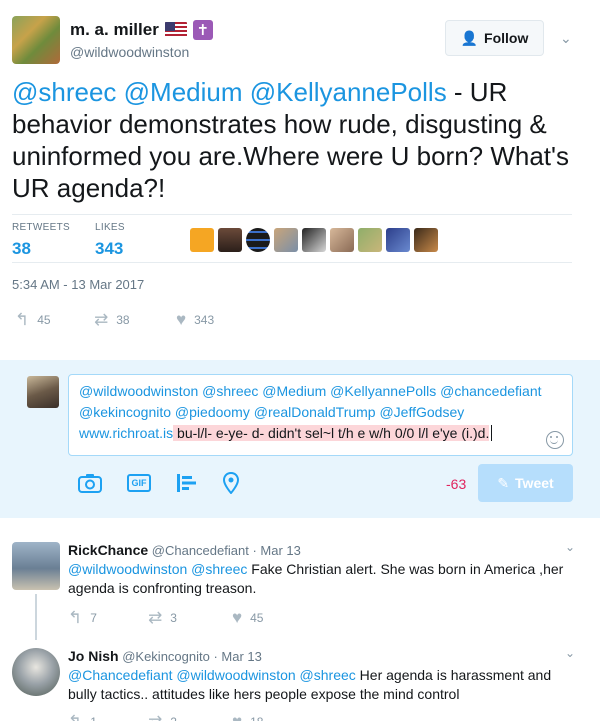  Describe the element at coordinates (21, 248) in the screenshot. I see `retweets-count: 38` at that location.